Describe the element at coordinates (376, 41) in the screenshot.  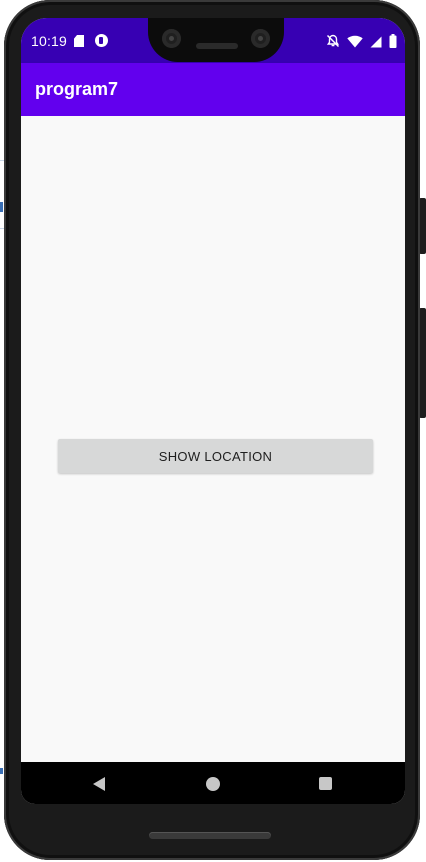
I see `signal-icon` at that location.